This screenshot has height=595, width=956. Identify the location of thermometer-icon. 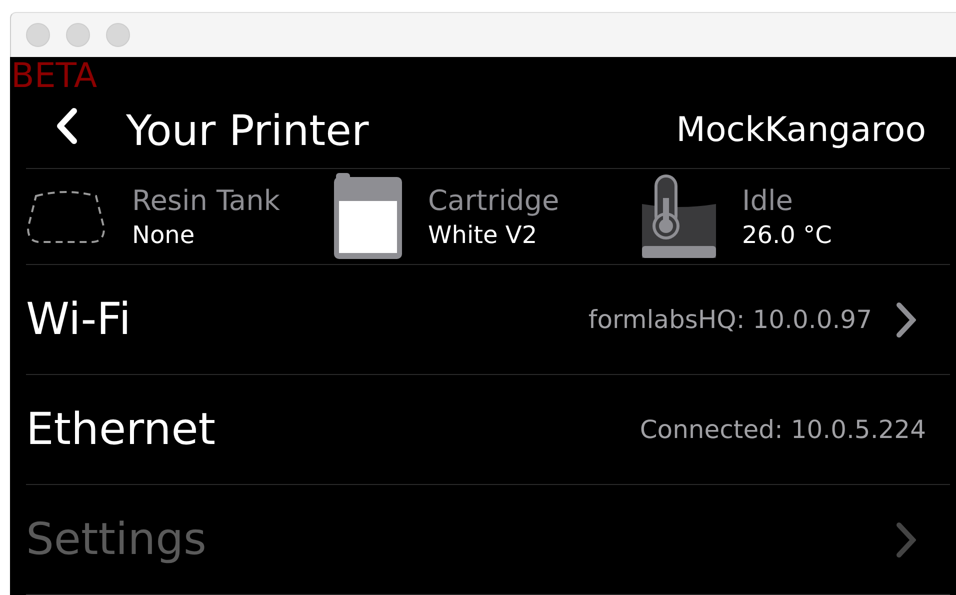
(679, 216).